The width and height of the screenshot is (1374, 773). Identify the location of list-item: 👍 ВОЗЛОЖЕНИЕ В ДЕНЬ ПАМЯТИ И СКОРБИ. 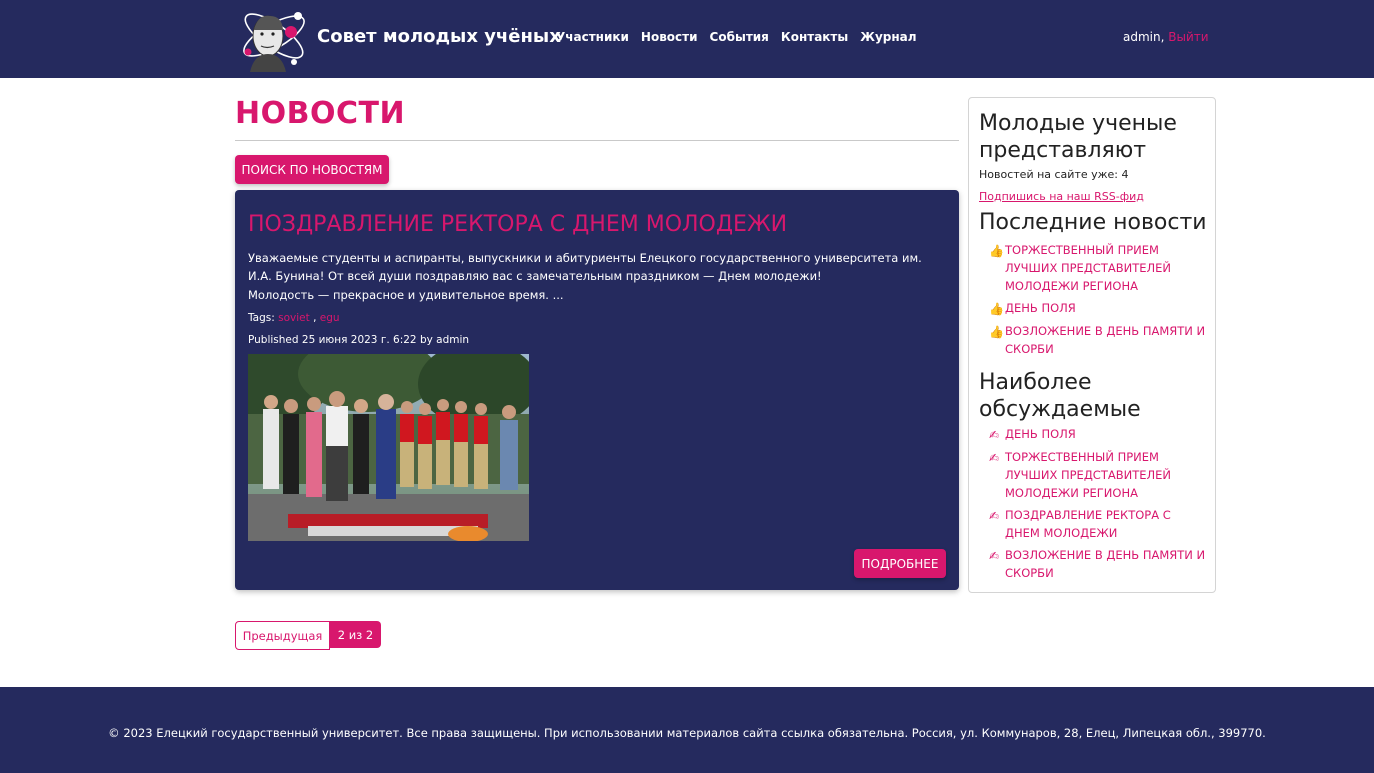
(1099, 340).